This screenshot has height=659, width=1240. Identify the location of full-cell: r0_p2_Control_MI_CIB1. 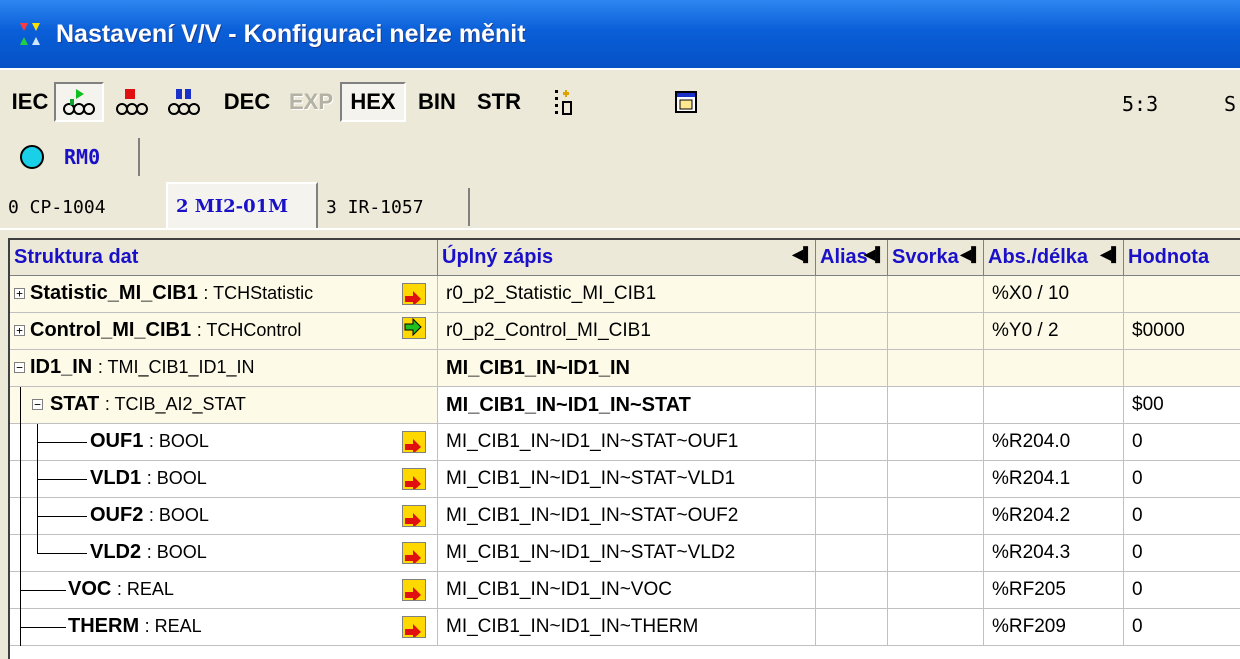
(627, 331).